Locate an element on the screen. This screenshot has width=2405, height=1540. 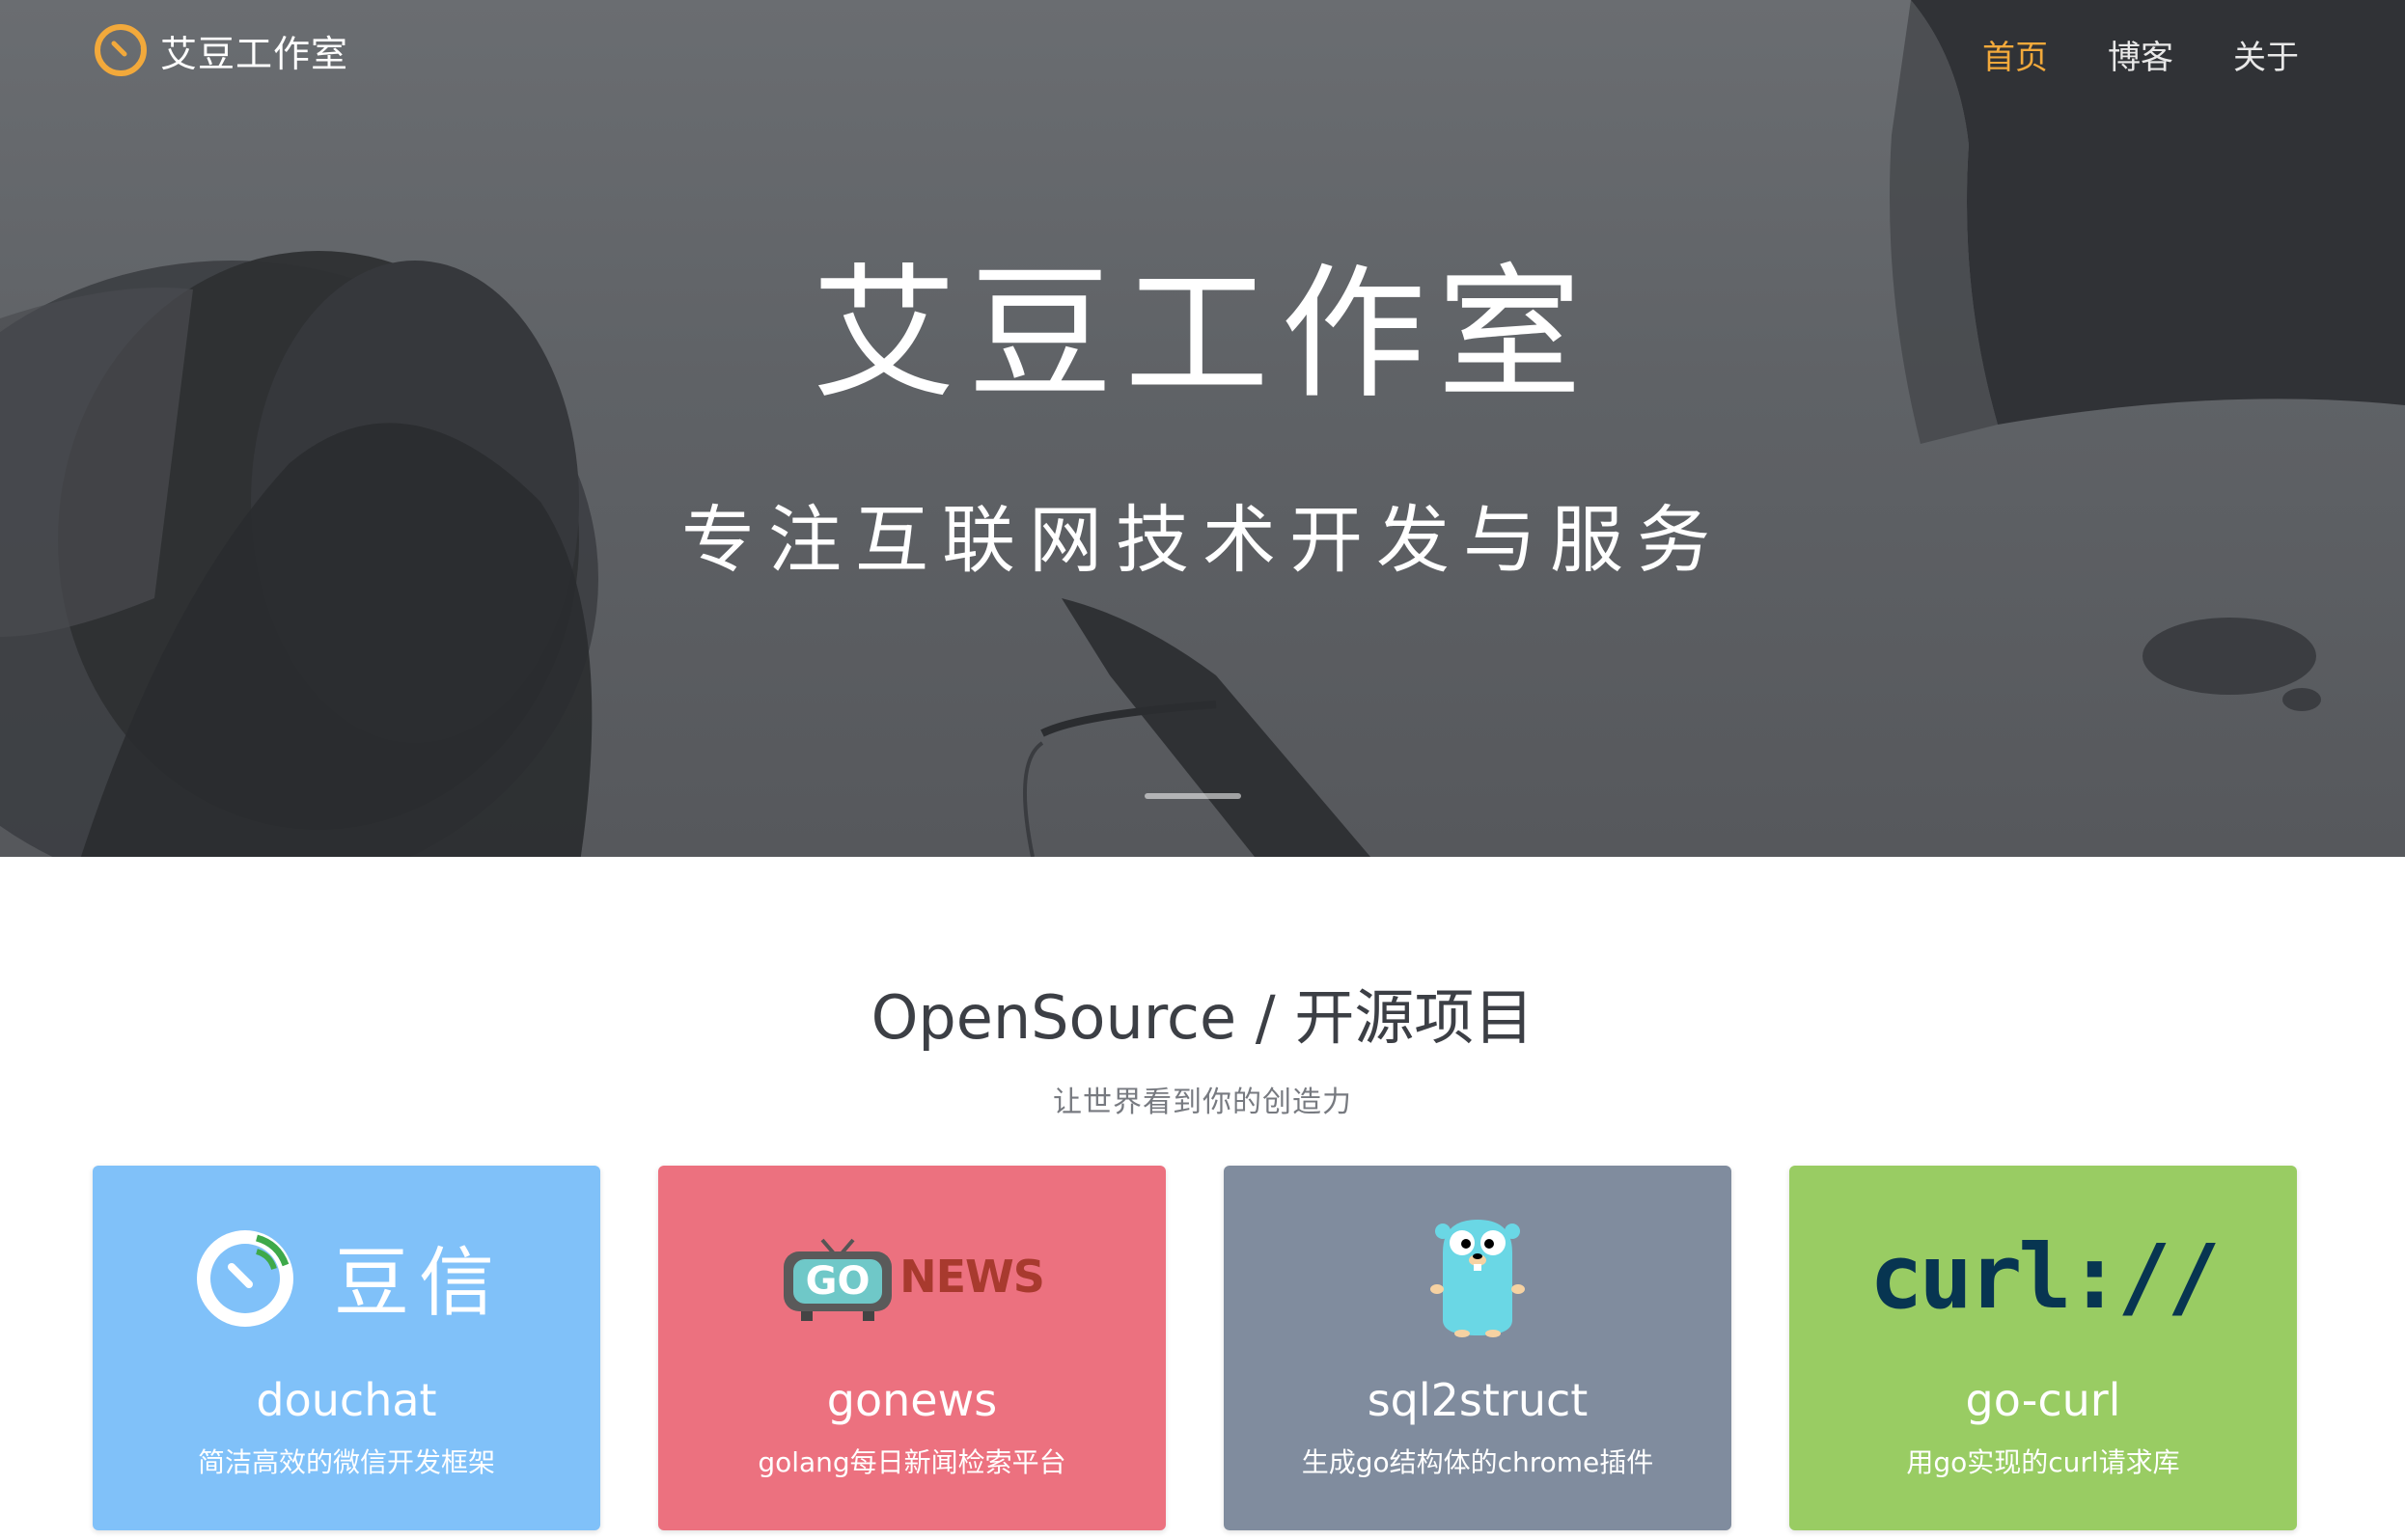
project-desc: 生成go结构体的chrome插件 is located at coordinates (1477, 1462).